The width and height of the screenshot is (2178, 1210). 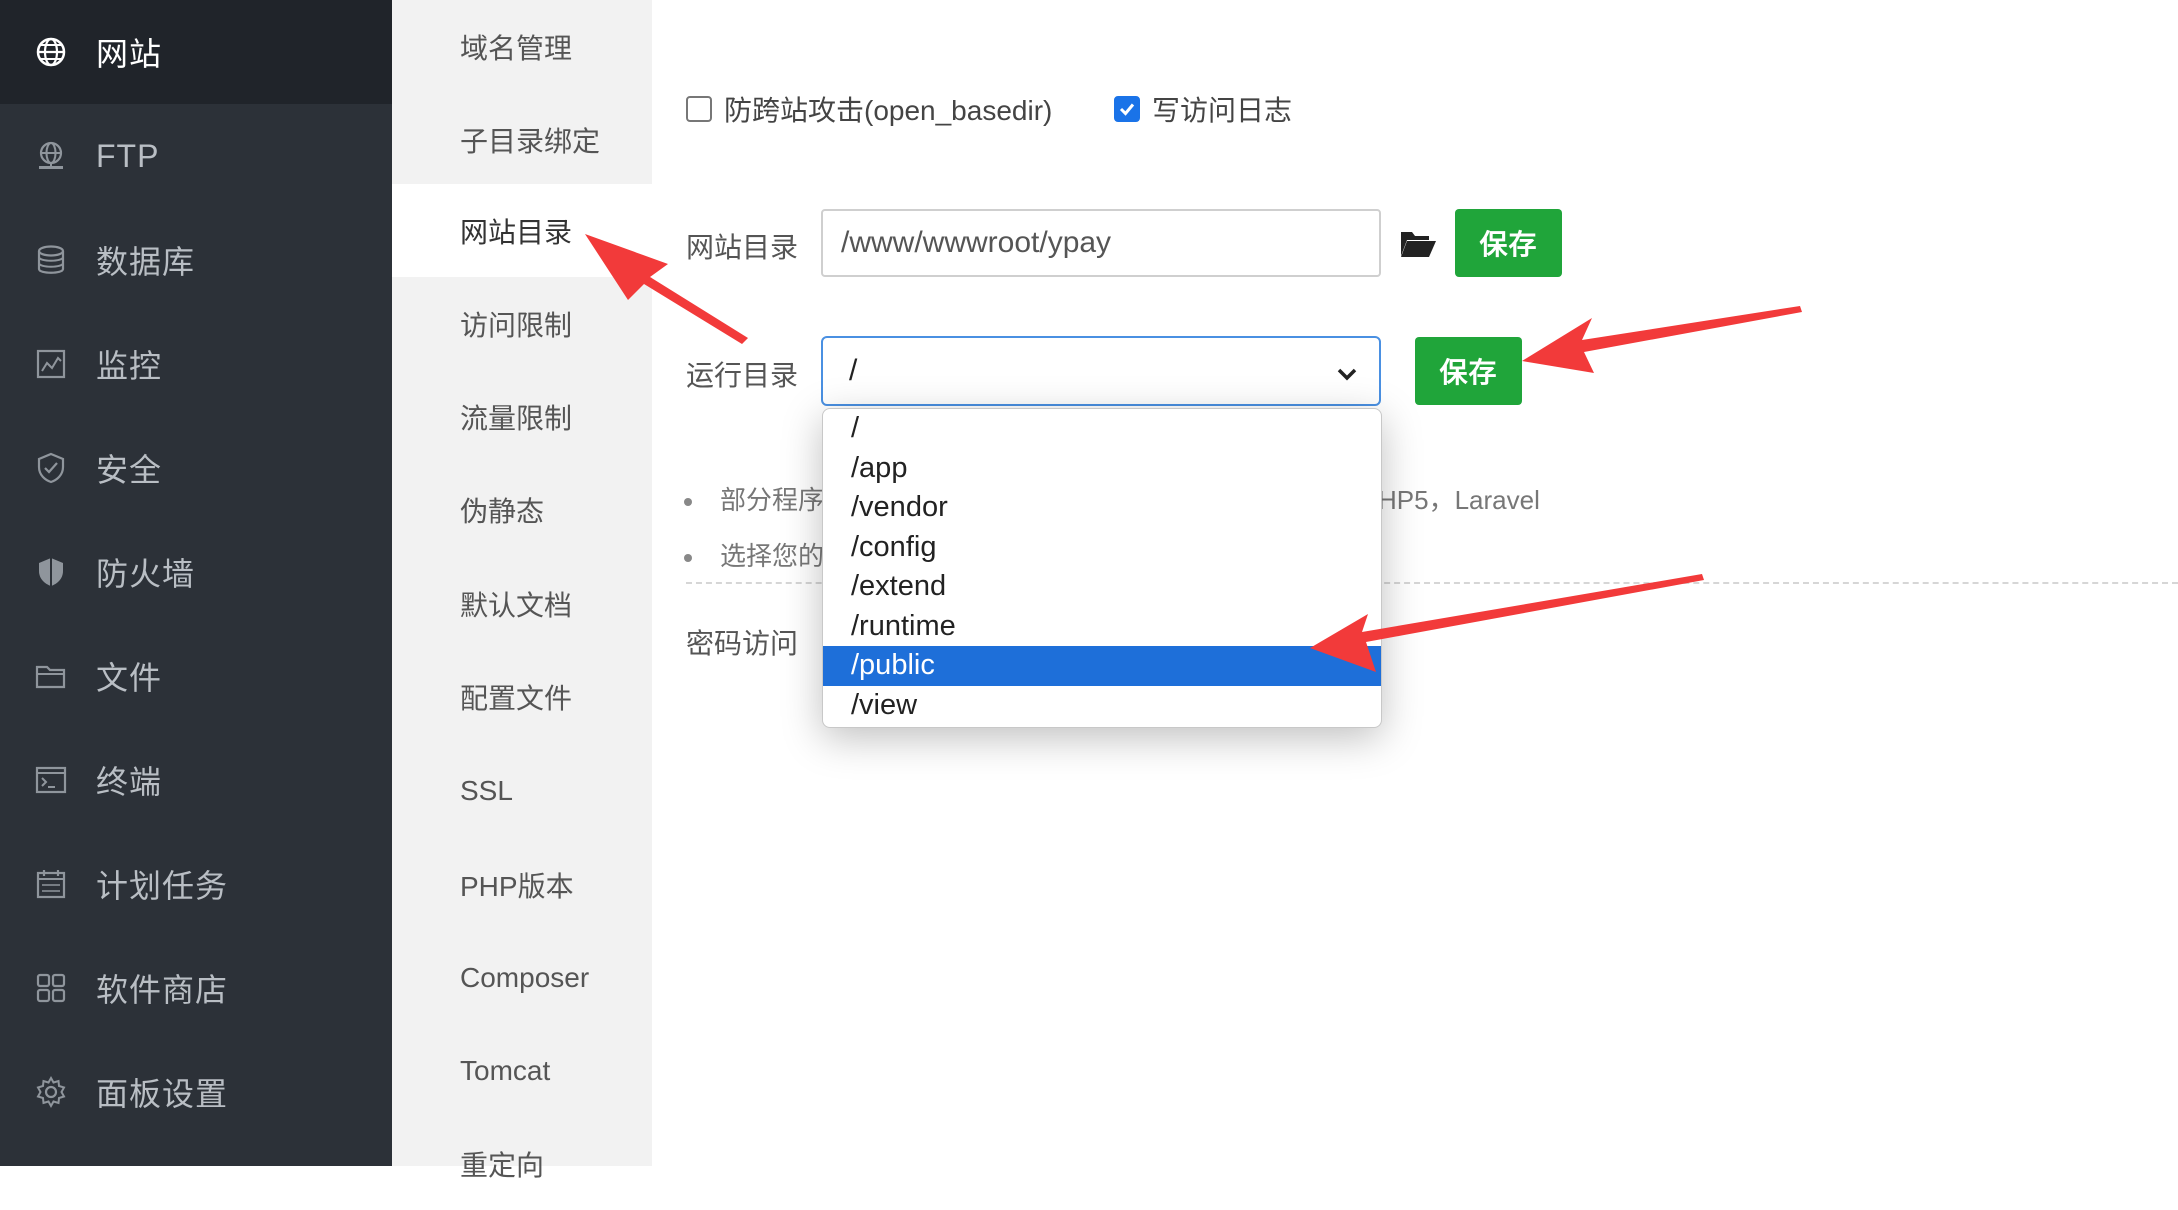 What do you see at coordinates (1101, 371) in the screenshot?
I see `run-dir-select: /` at bounding box center [1101, 371].